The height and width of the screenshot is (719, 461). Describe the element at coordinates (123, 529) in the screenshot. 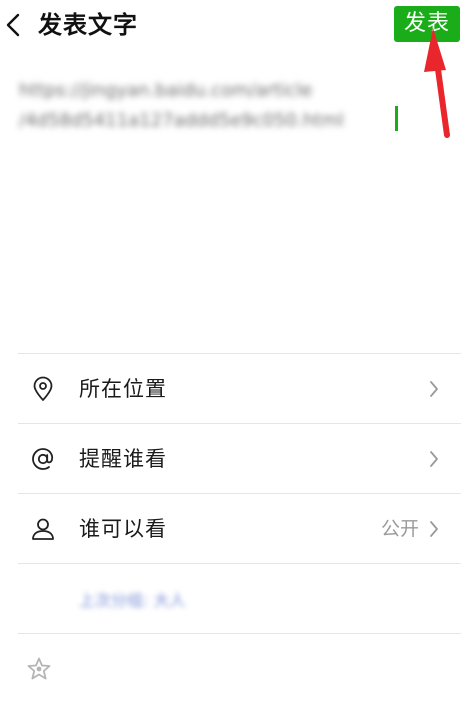

I see `option-label: 谁可以看` at that location.